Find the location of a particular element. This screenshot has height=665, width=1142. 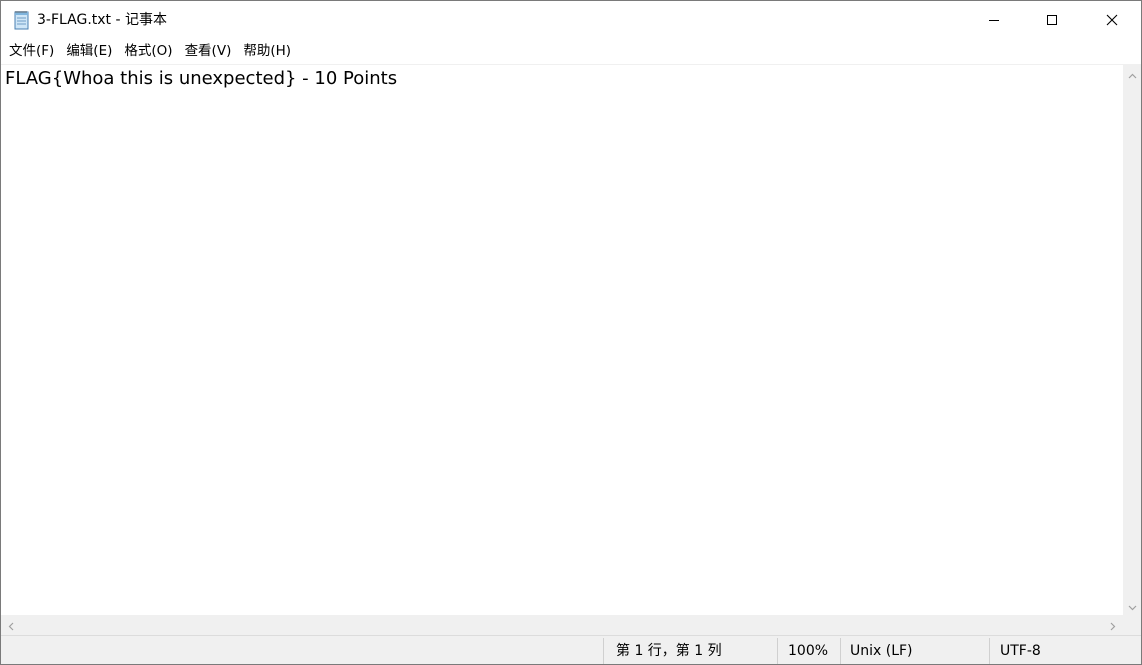

status-bar: 第 1 行，第 1 列 100% Unix (LF) UTF-8 is located at coordinates (571, 649).